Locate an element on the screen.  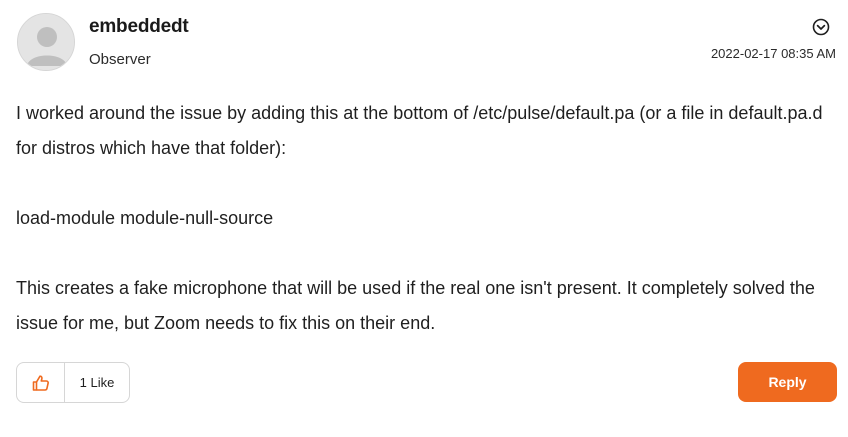
author-role: Observer is located at coordinates (120, 59).